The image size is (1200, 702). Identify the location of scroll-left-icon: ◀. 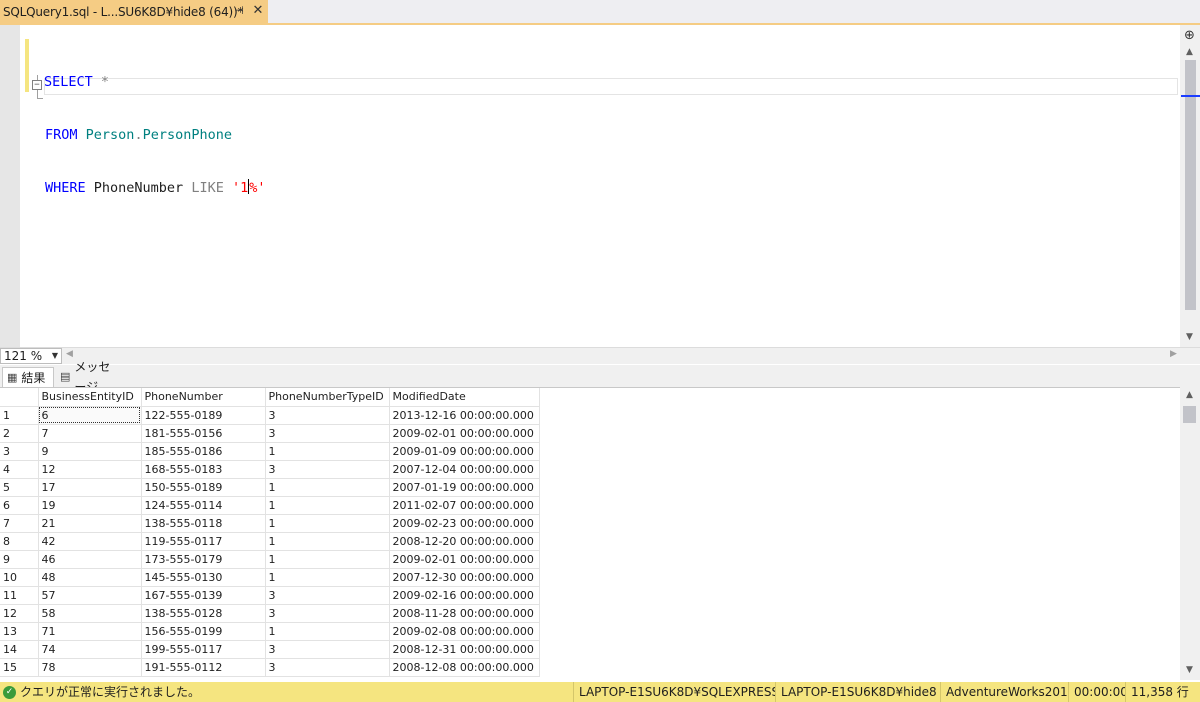
(69, 354).